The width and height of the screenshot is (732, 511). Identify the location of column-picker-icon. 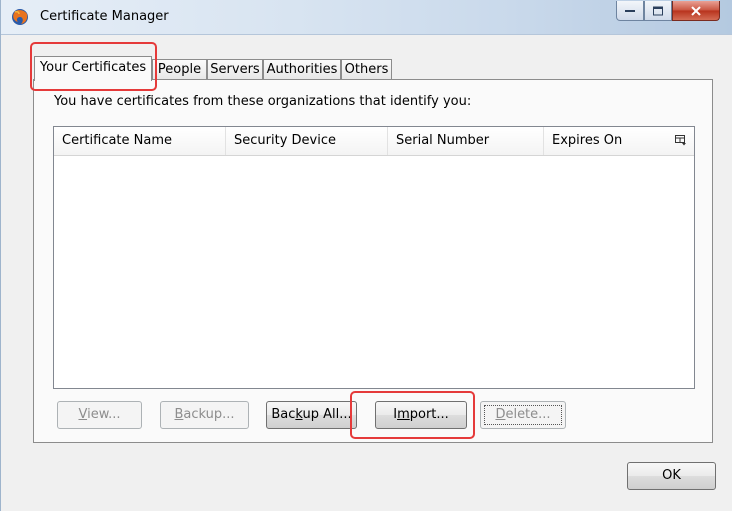
(680, 140).